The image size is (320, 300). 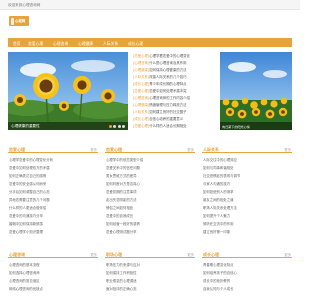 What do you see at coordinates (53, 207) in the screenshot?
I see `list-item: 什么样的人更适合做伴侣` at bounding box center [53, 207].